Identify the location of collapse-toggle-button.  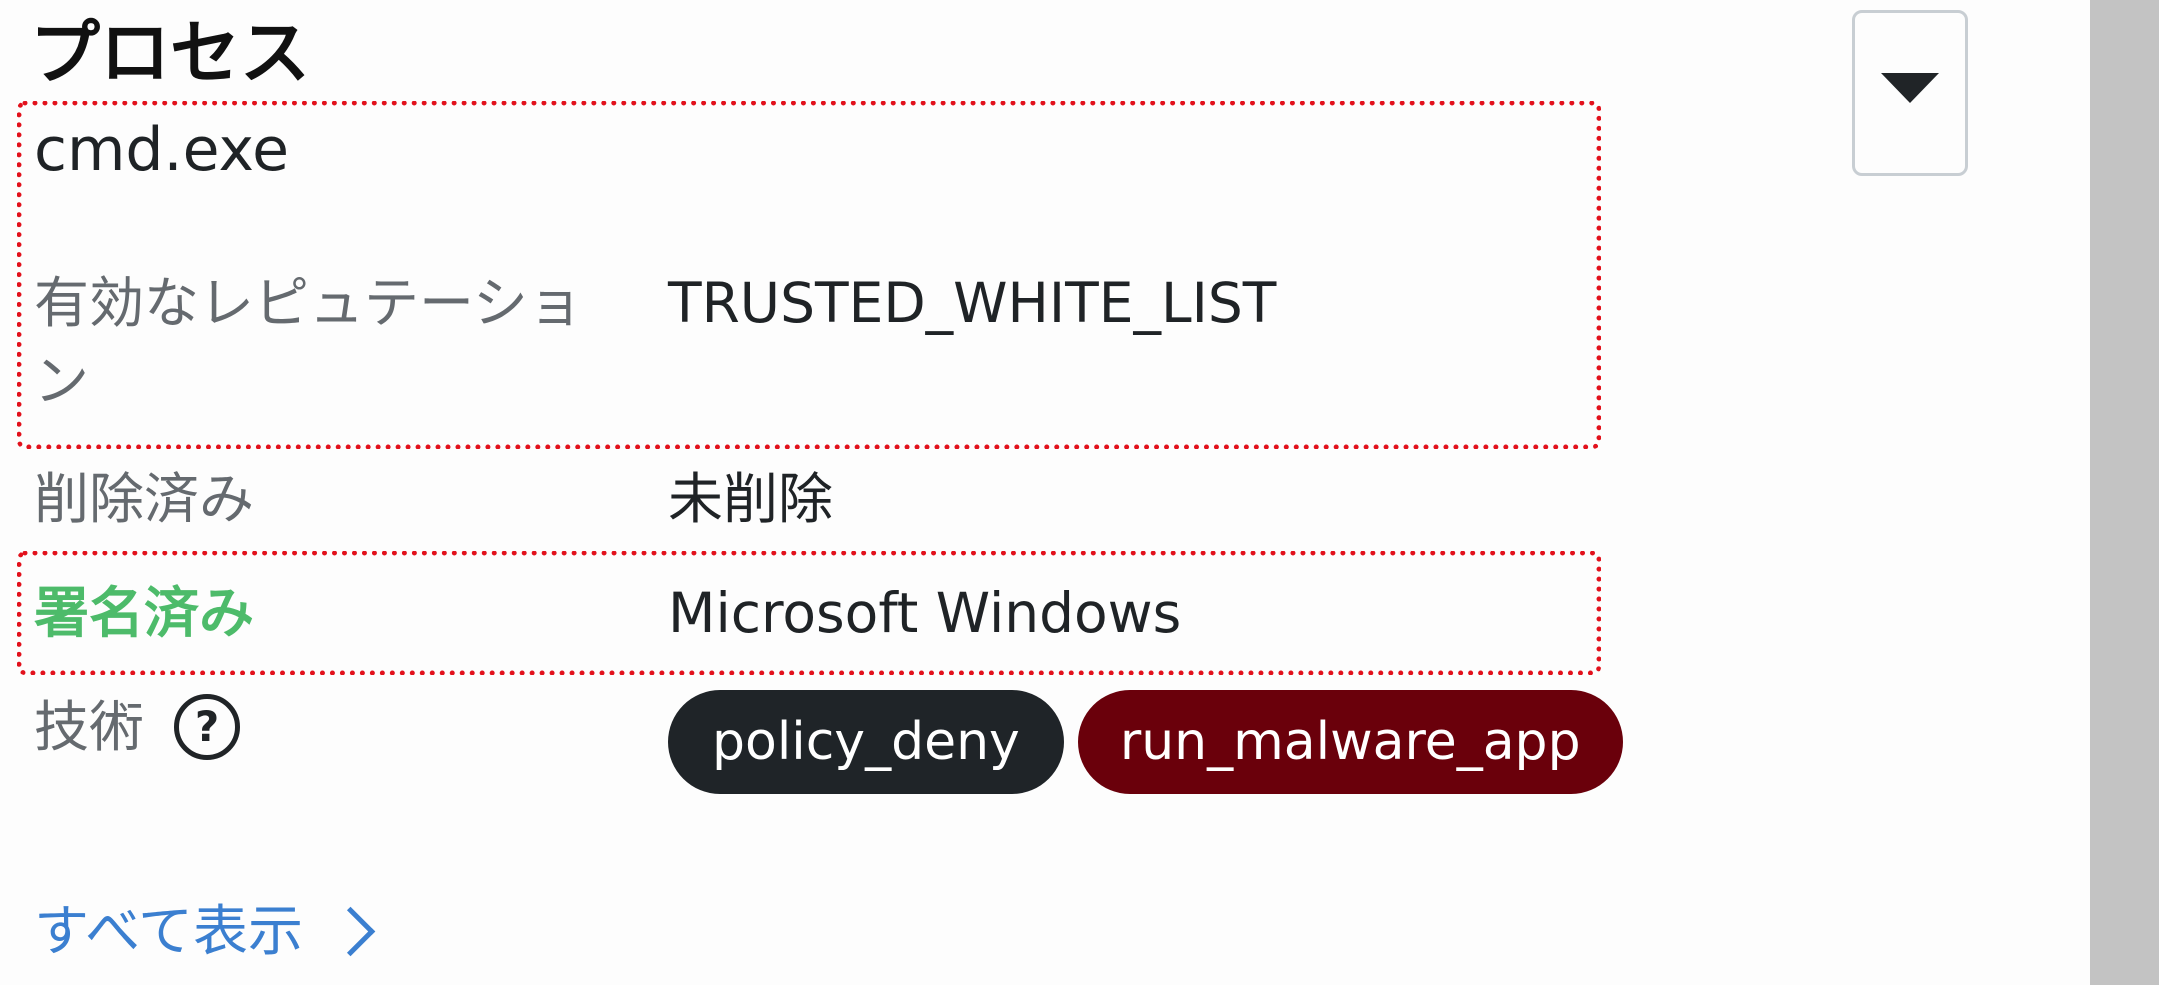
(1910, 93).